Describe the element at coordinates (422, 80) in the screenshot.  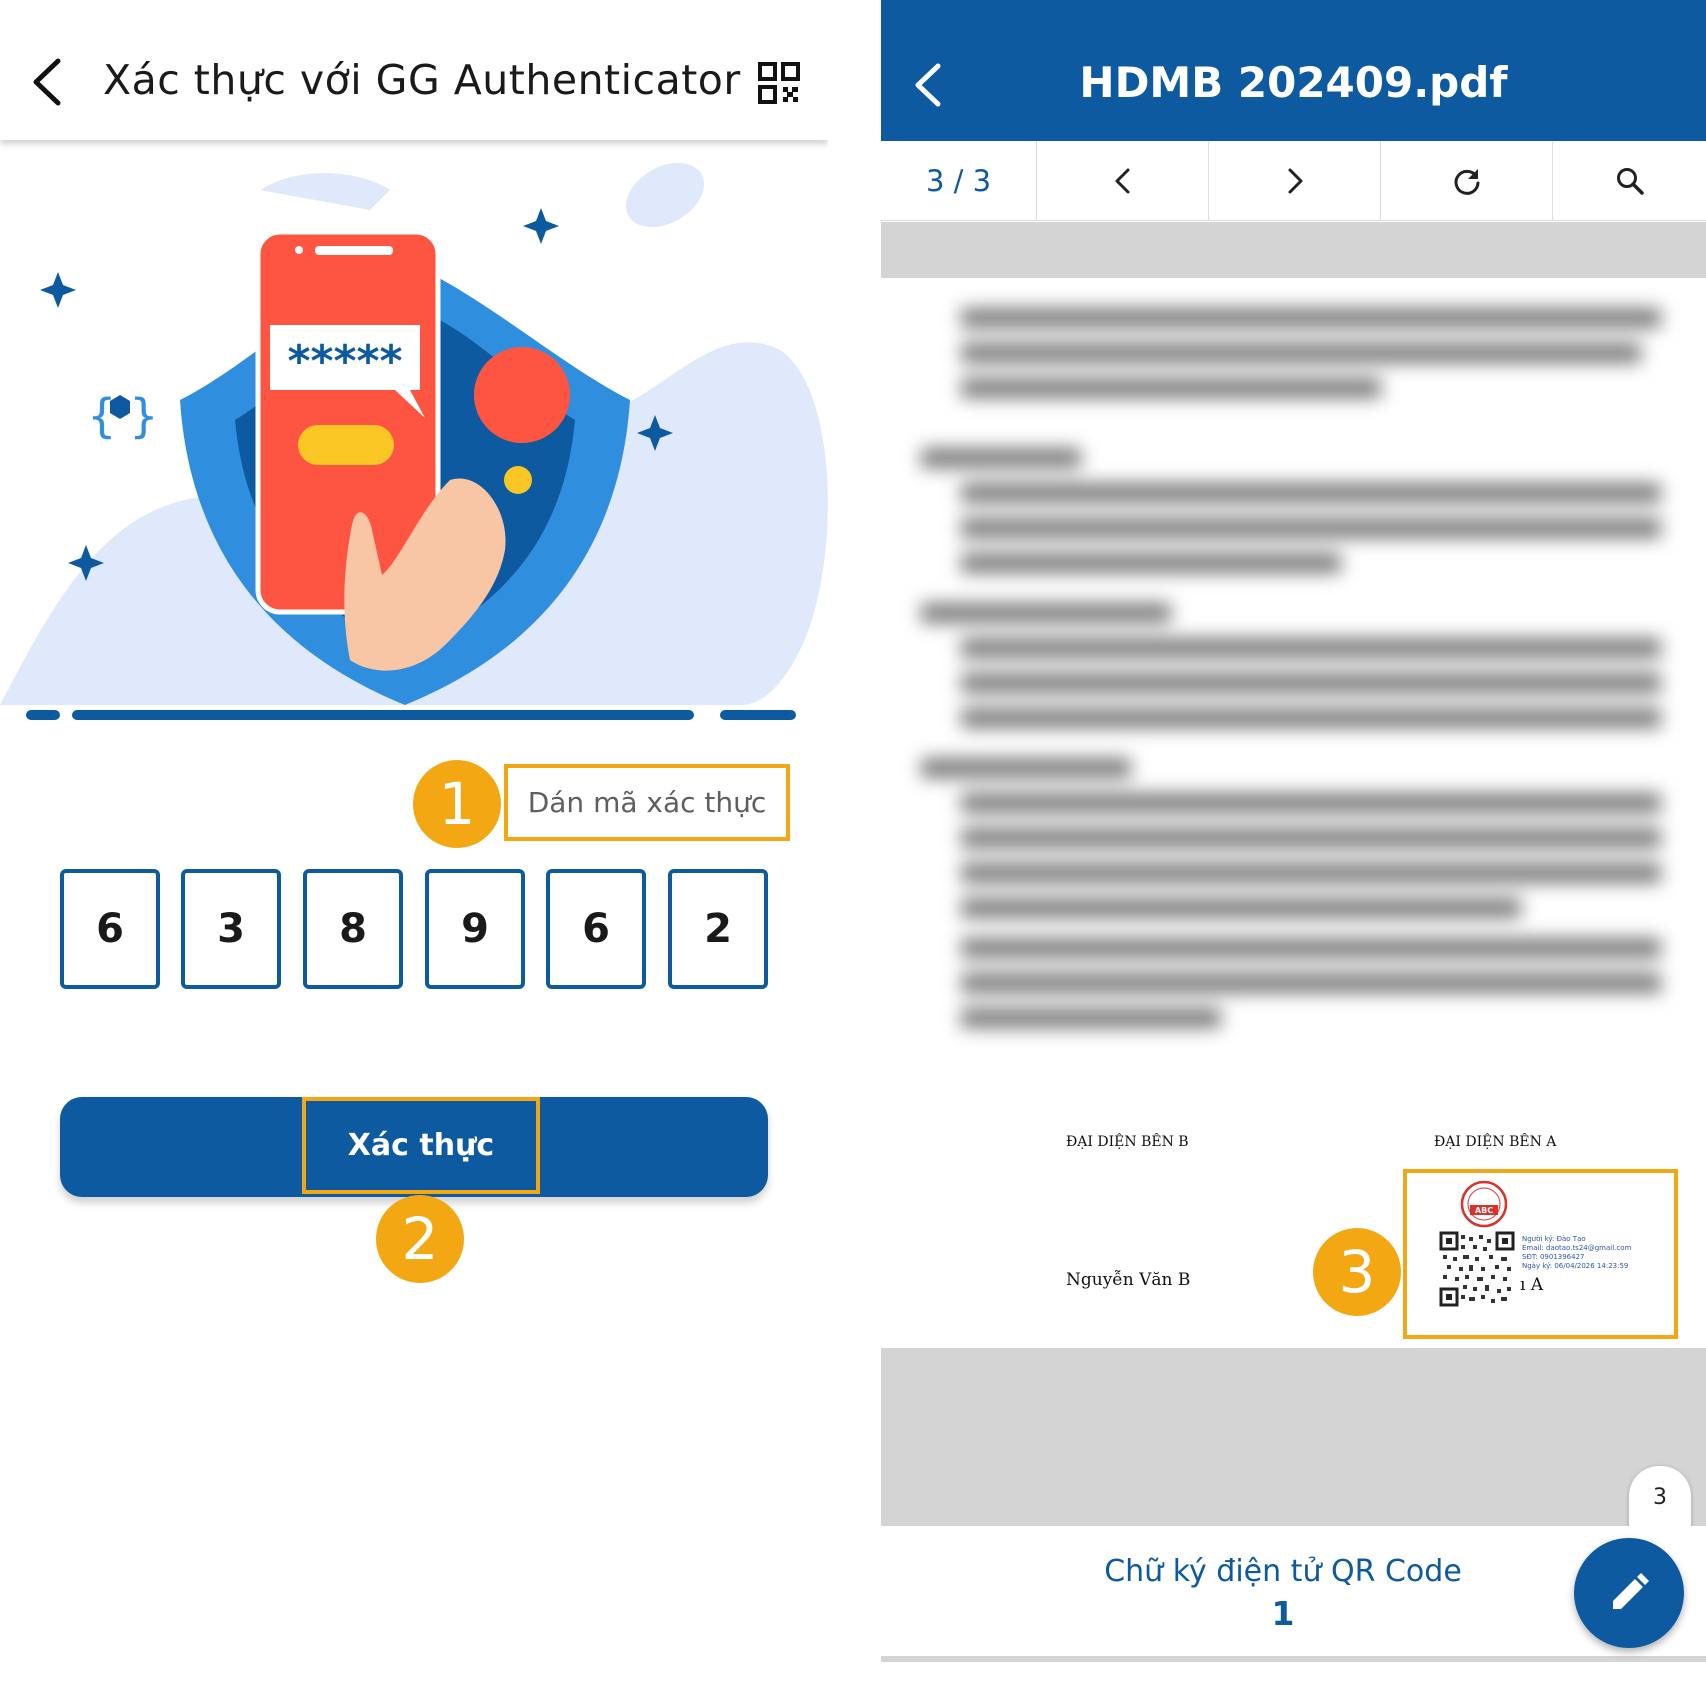
I see `page-title: Xác thực với GG Authenticator` at that location.